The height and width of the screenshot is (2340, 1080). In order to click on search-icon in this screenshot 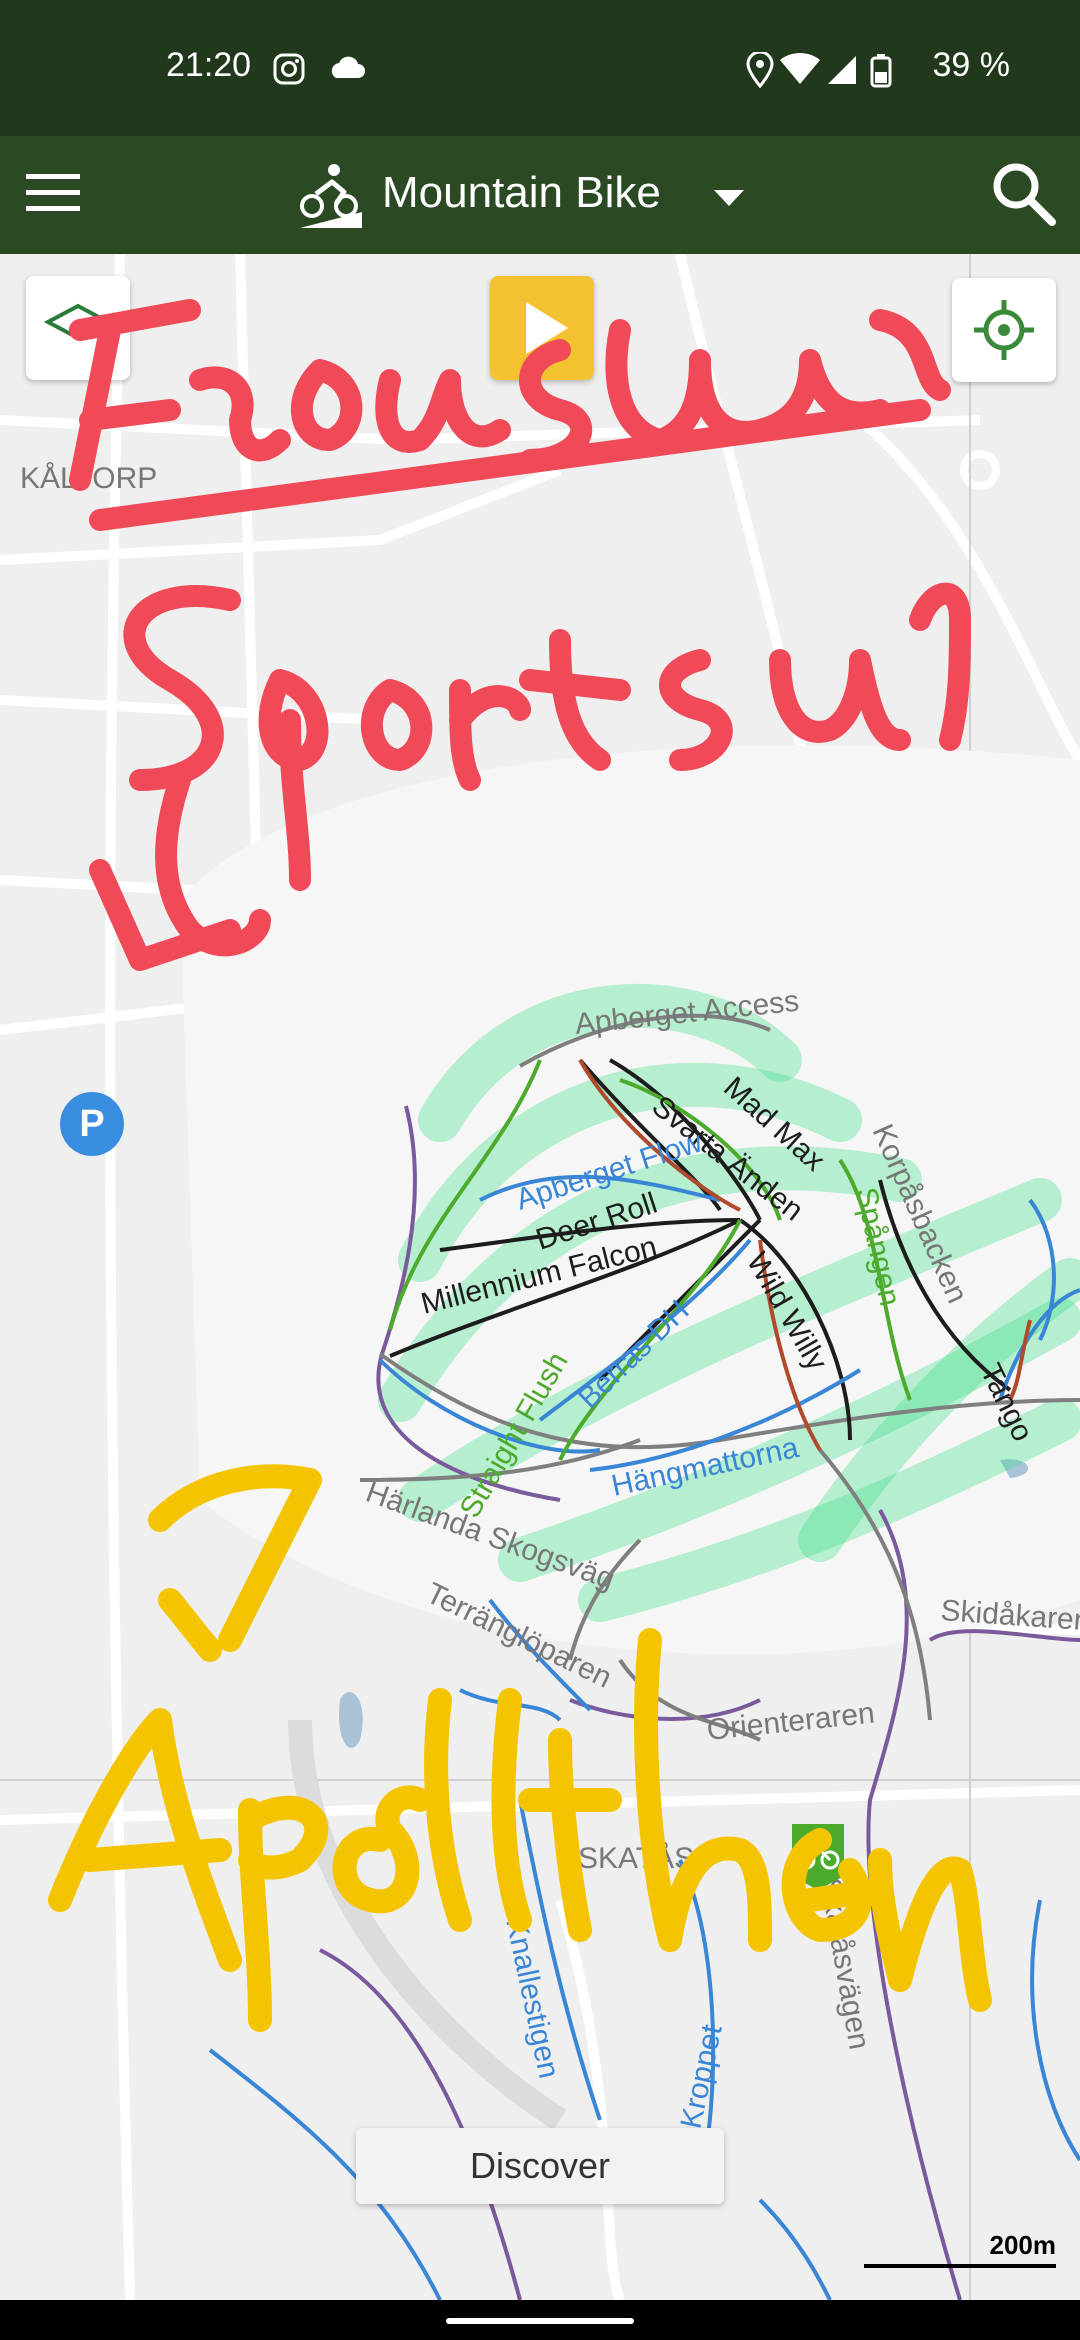, I will do `click(1023, 193)`.